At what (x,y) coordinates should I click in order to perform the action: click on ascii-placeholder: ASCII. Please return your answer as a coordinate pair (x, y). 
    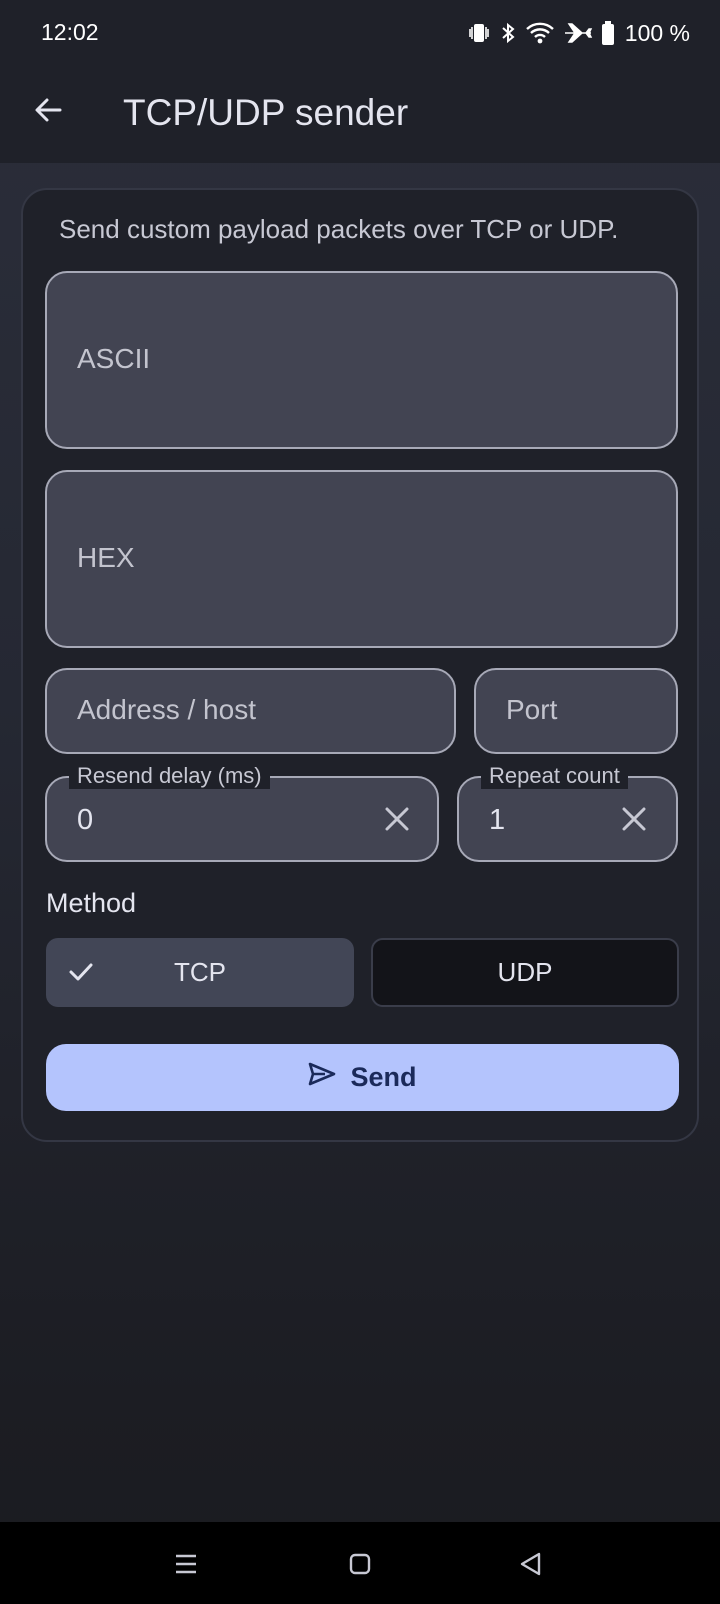
    Looking at the image, I should click on (114, 358).